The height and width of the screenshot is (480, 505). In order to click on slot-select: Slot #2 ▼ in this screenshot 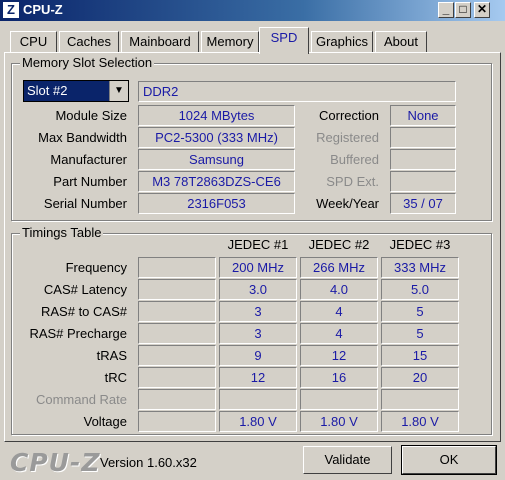, I will do `click(76, 91)`.